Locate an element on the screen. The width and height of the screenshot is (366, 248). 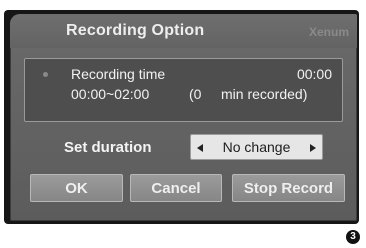
duration-selector: No change is located at coordinates (256, 147).